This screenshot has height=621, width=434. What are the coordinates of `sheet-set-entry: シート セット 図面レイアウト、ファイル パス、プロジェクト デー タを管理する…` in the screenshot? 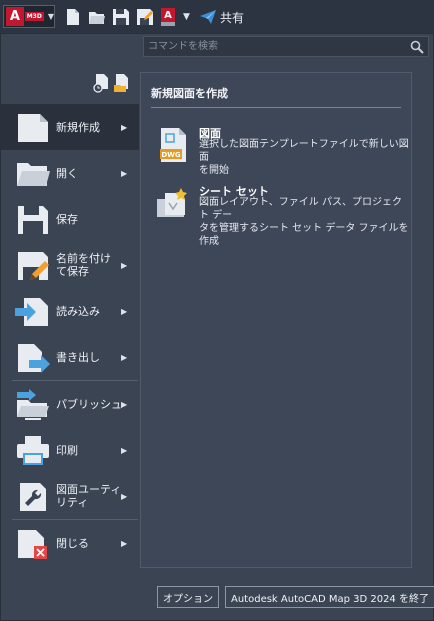 It's located at (282, 215).